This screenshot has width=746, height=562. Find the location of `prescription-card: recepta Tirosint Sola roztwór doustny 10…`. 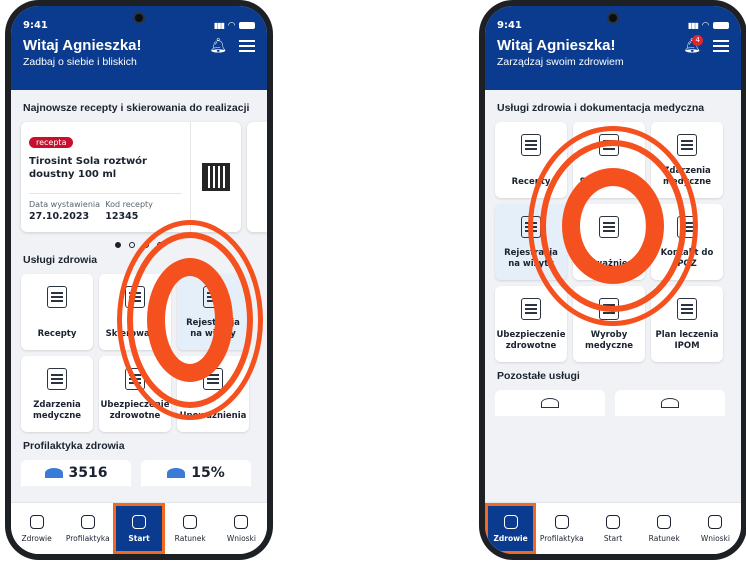

prescription-card: recepta Tirosint Sola roztwór doustny 10… is located at coordinates (131, 177).